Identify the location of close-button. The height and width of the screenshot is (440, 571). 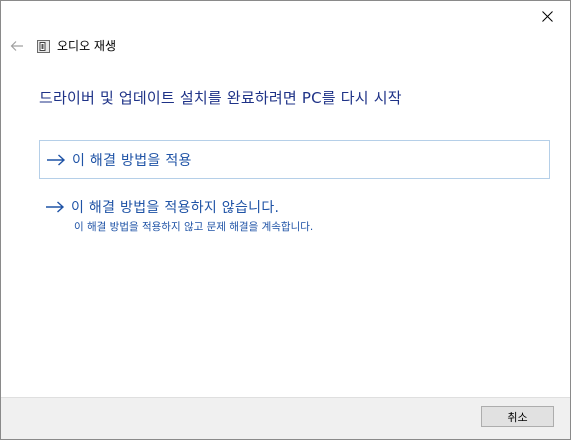
(547, 16).